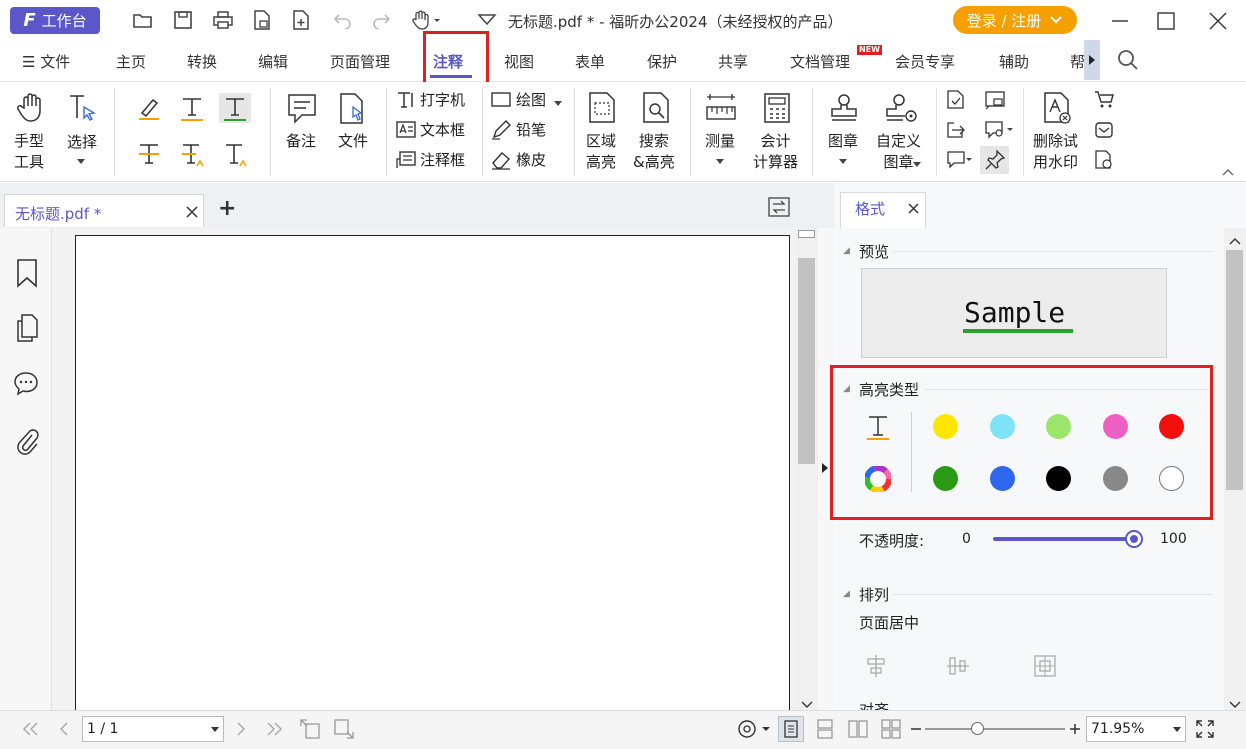  What do you see at coordinates (995, 729) in the screenshot?
I see `zoom-slider-track` at bounding box center [995, 729].